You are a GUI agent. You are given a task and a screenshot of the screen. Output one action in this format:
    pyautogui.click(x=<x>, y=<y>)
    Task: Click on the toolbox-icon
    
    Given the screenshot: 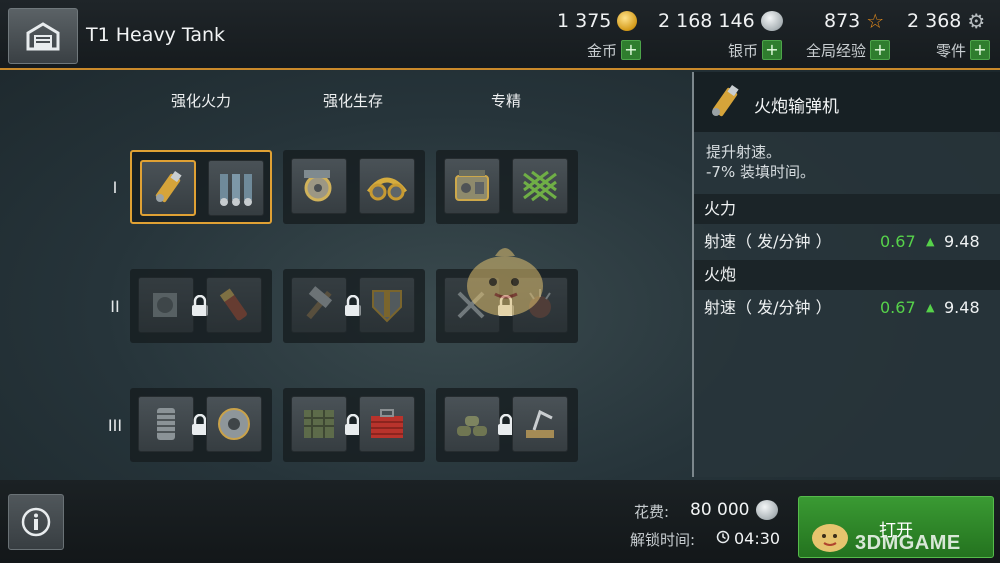 What is the action you would take?
    pyautogui.click(x=387, y=423)
    